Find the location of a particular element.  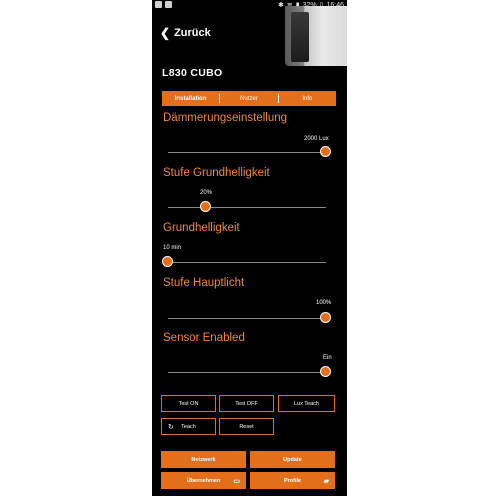

netzwerk-button: Netzwerk is located at coordinates (203, 459).